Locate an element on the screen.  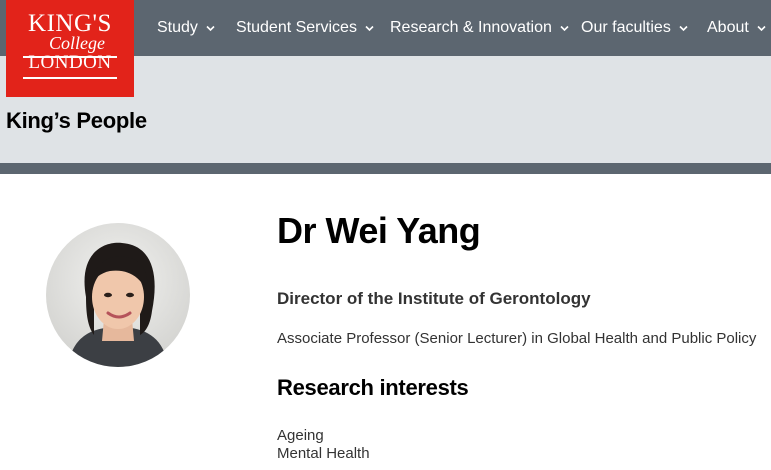
profile-name: Dr Wei Yang is located at coordinates (379, 230).